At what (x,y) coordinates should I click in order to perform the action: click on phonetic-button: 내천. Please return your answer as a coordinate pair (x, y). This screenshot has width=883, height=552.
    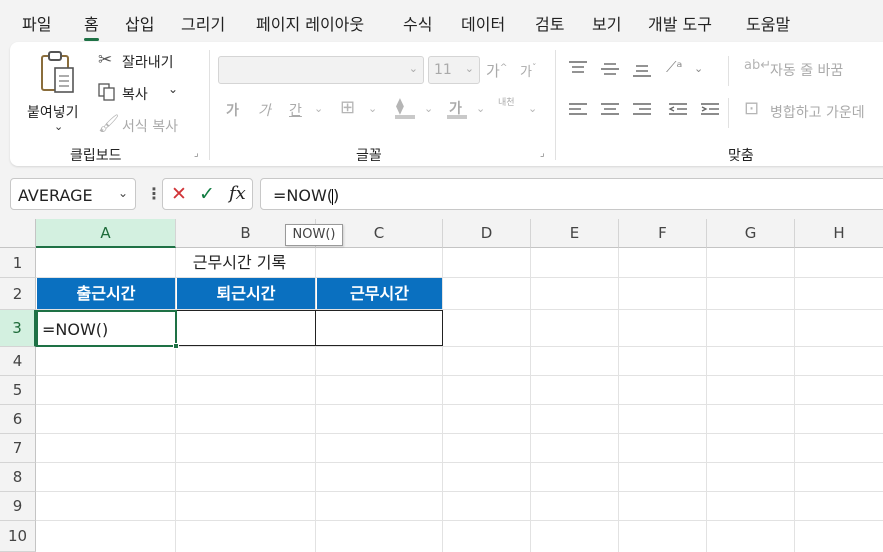
    Looking at the image, I should click on (508, 103).